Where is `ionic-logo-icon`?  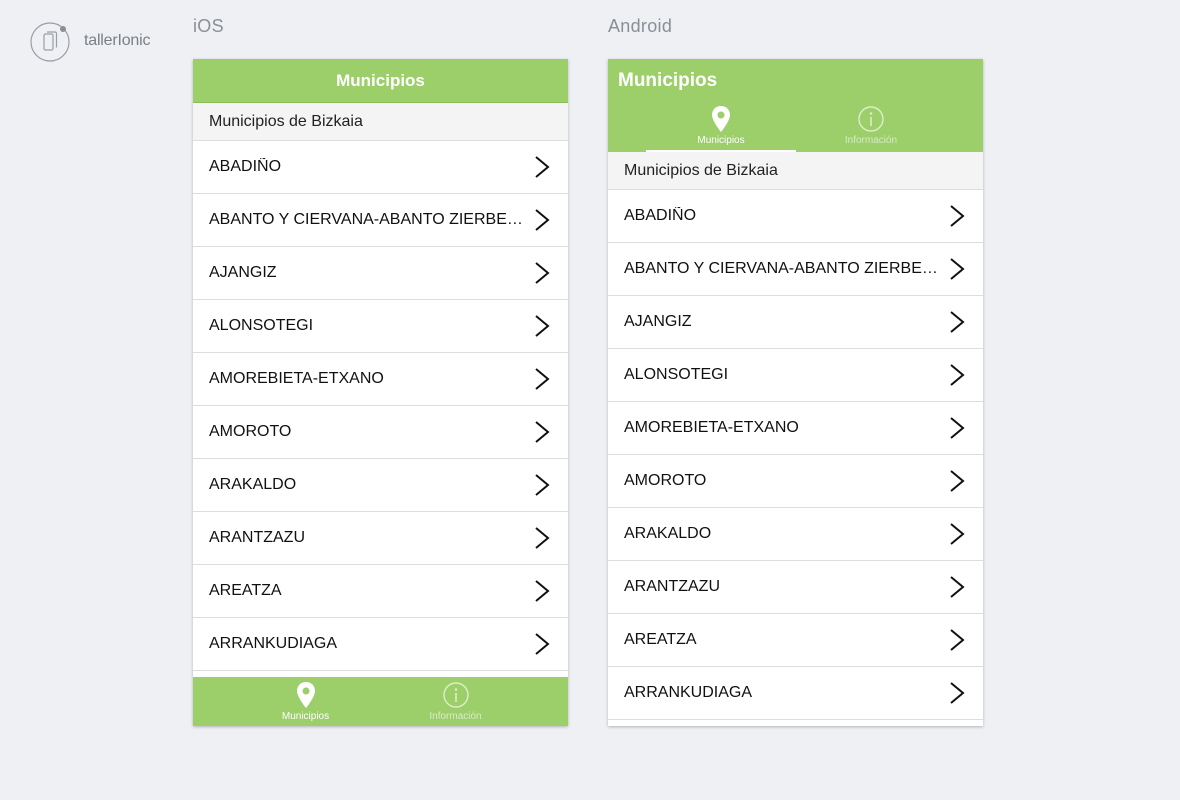
ionic-logo-icon is located at coordinates (50, 42).